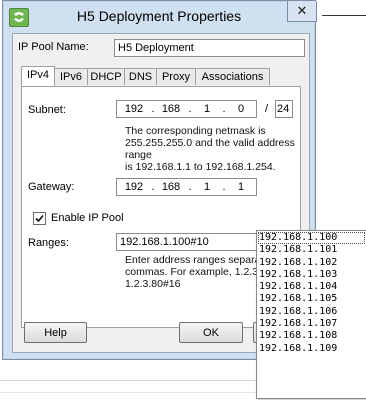 The image size is (366, 400). I want to click on tab-dhcp: DHCP, so click(106, 76).